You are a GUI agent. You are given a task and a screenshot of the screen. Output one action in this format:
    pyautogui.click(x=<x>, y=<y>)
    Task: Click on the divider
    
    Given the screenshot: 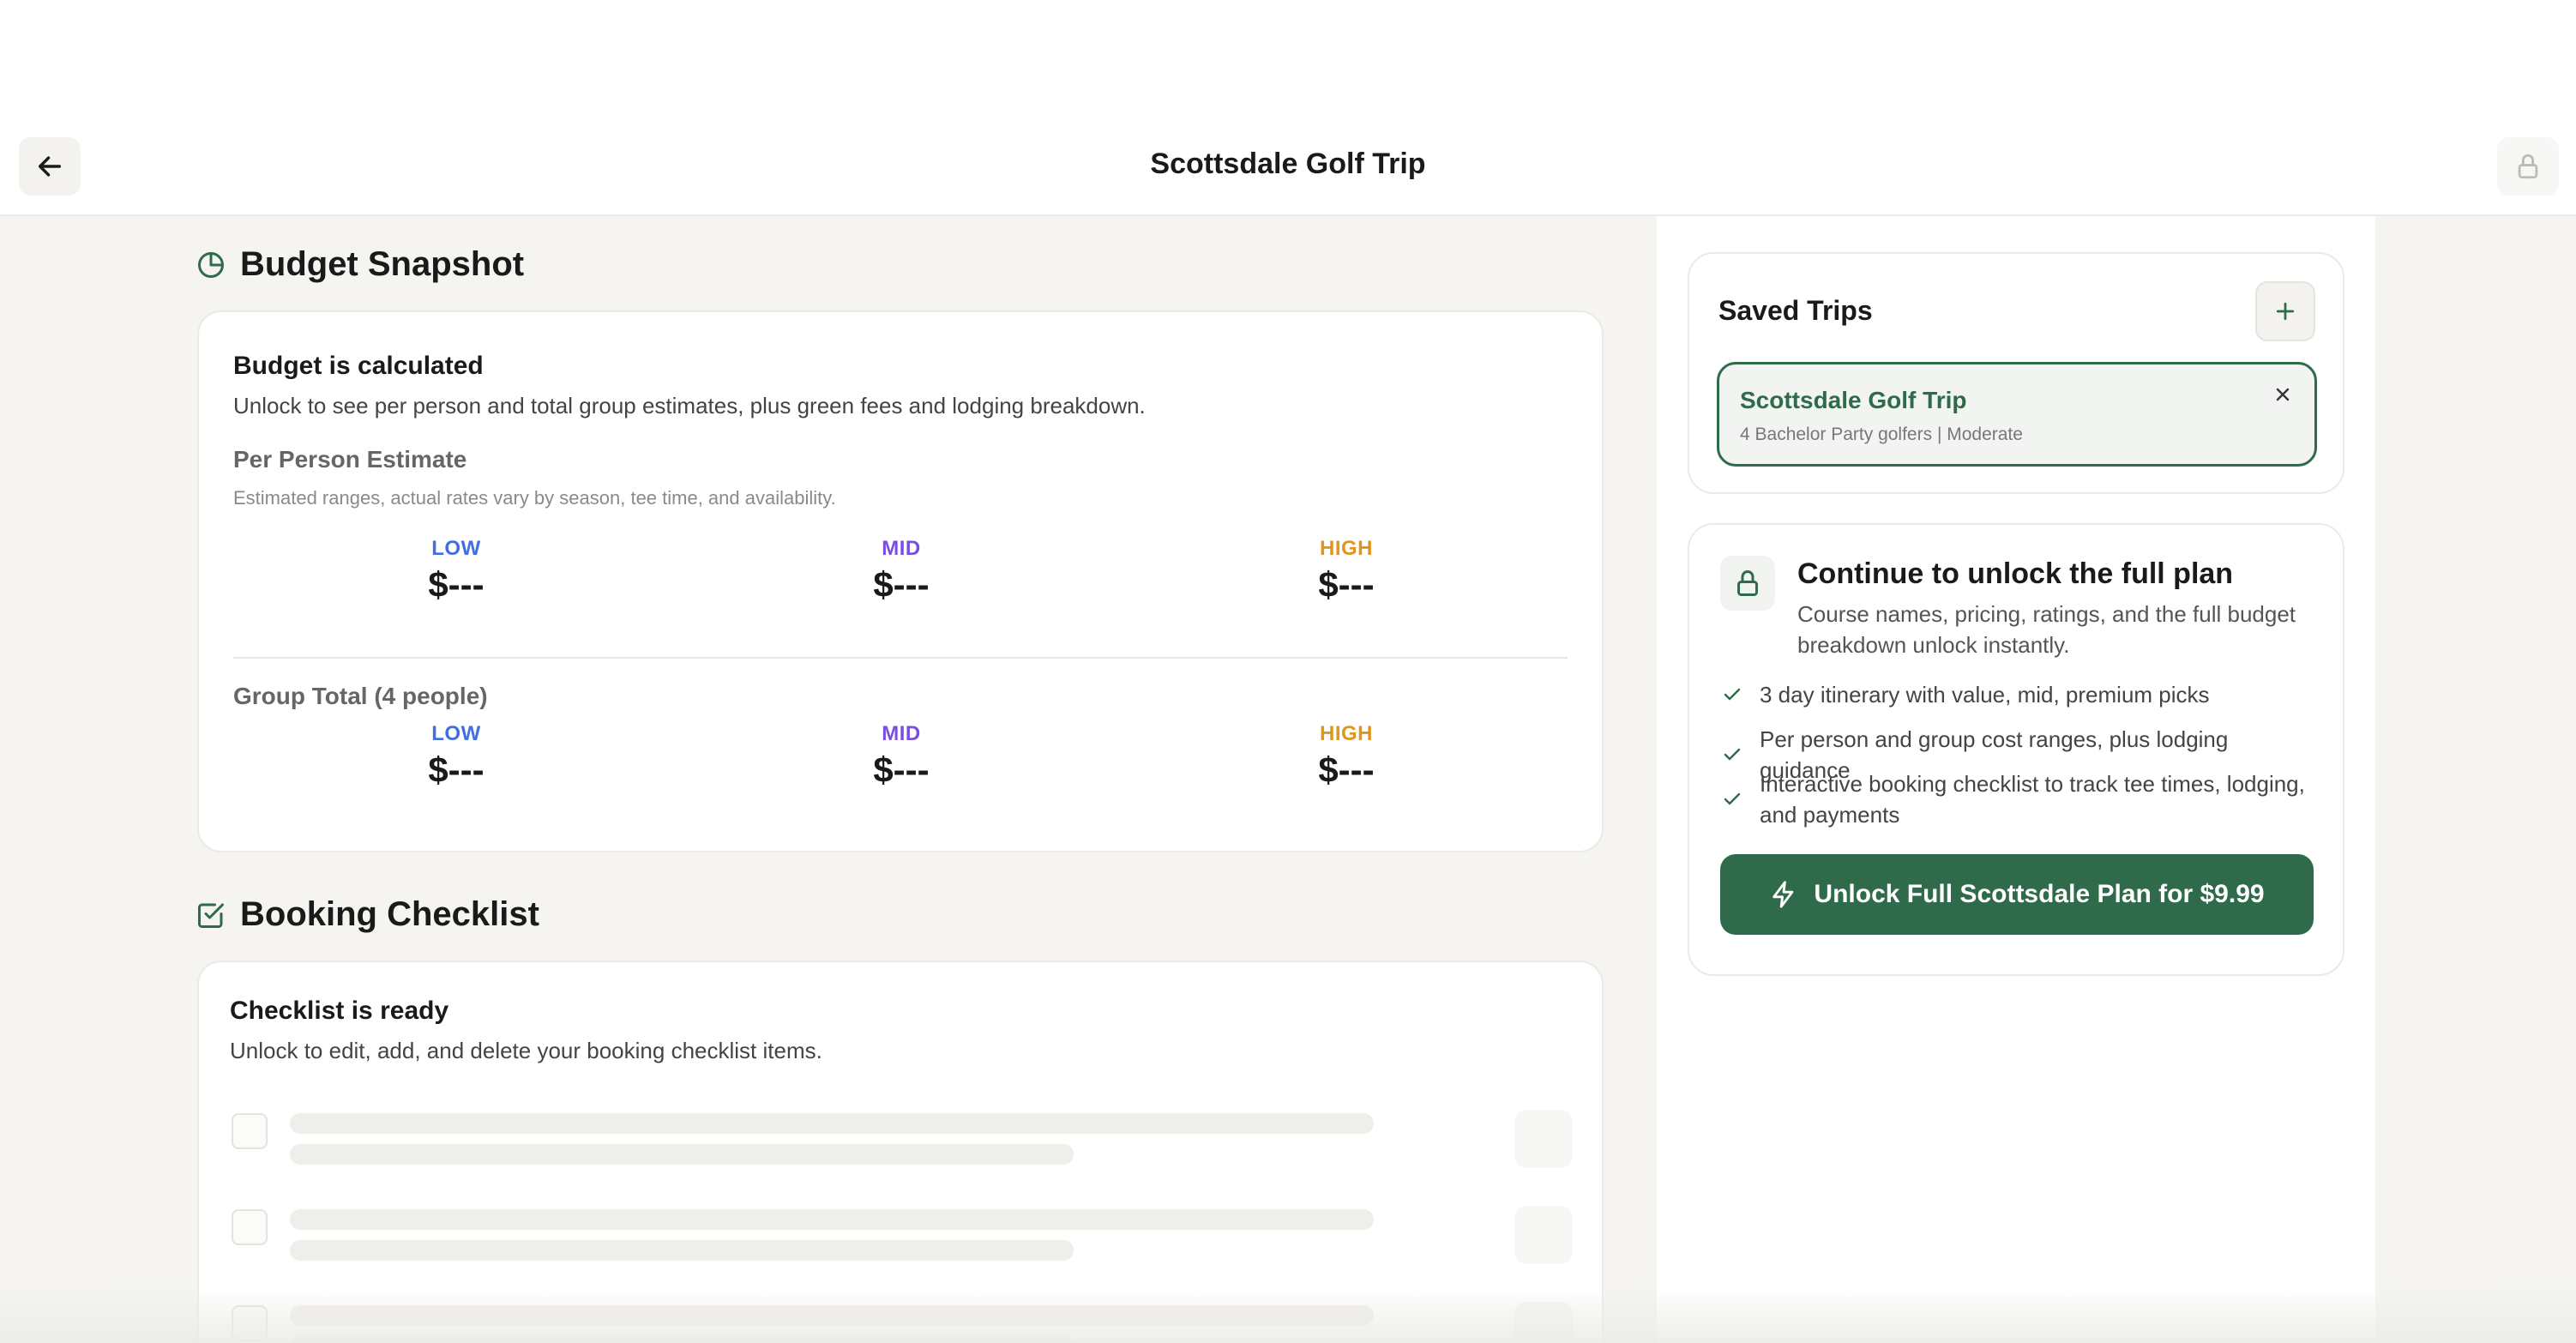 What is the action you would take?
    pyautogui.click(x=900, y=658)
    